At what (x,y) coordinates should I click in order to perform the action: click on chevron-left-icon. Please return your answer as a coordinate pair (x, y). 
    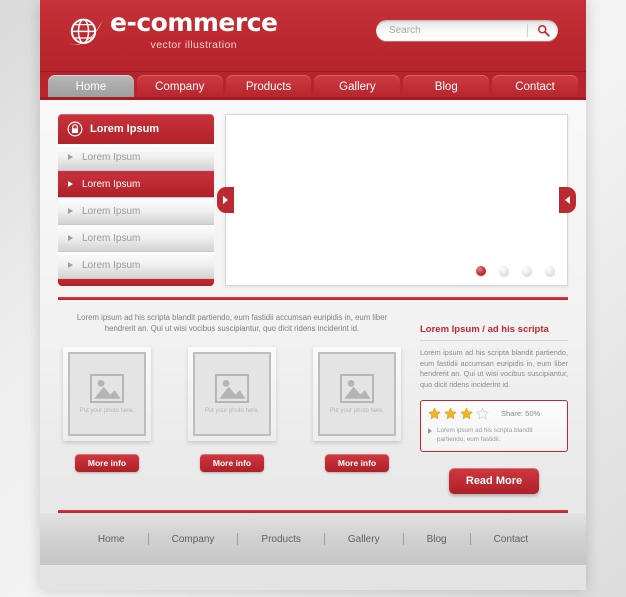
    Looking at the image, I should click on (567, 200).